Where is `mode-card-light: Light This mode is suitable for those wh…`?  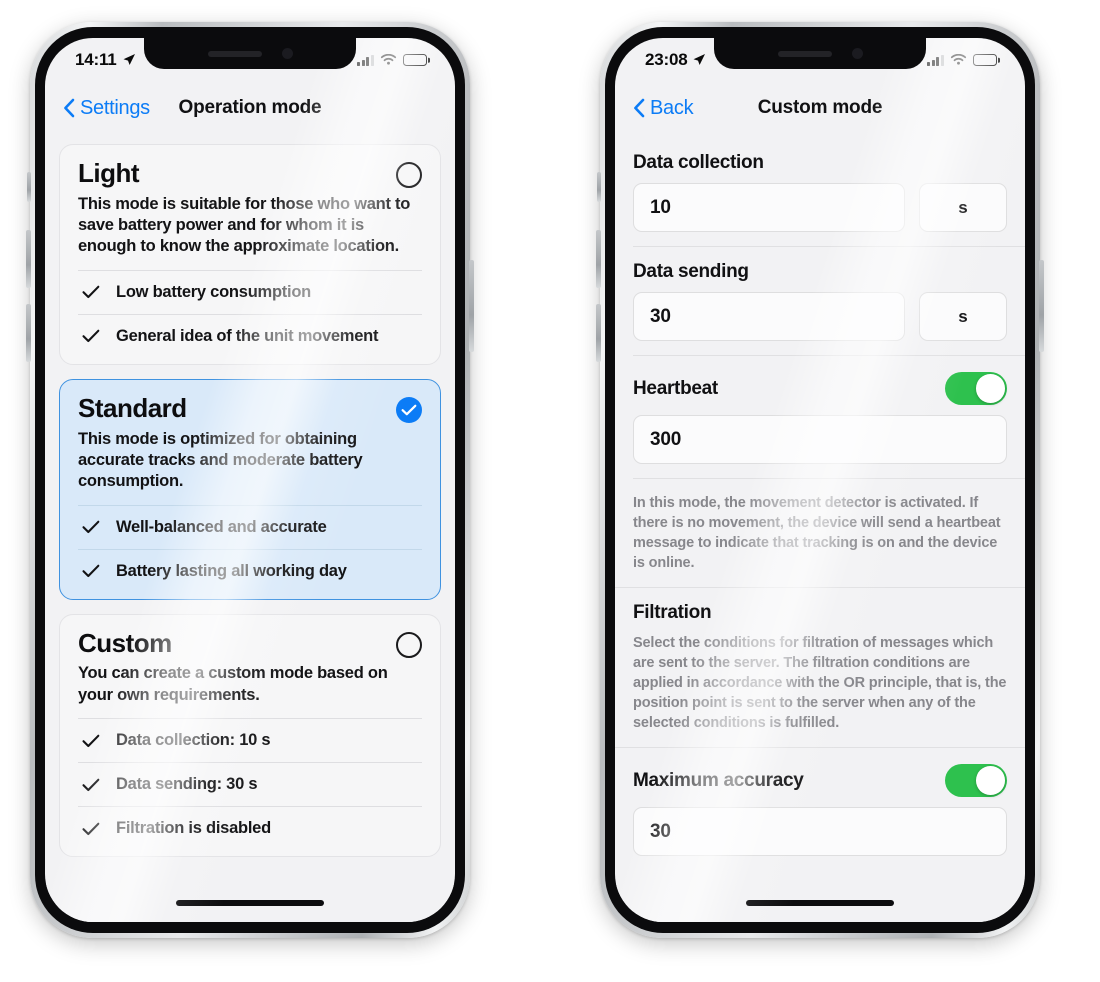
mode-card-light: Light This mode is suitable for those wh… is located at coordinates (250, 254).